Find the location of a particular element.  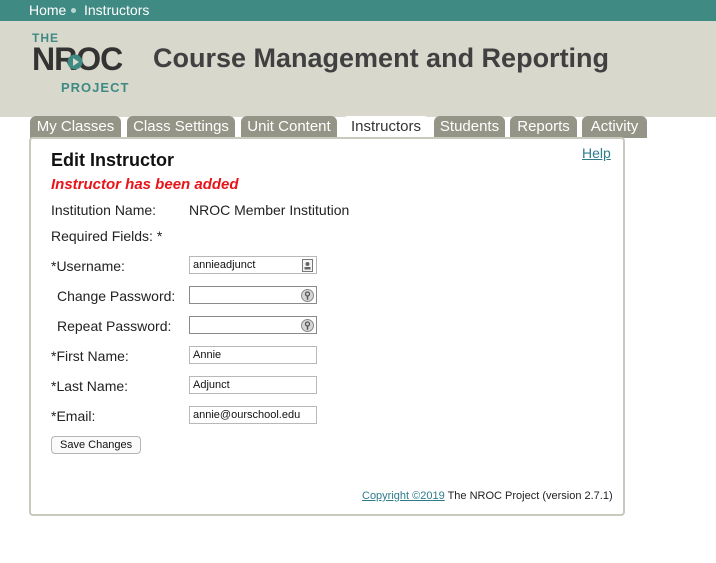

help-link: Help is located at coordinates (596, 153).